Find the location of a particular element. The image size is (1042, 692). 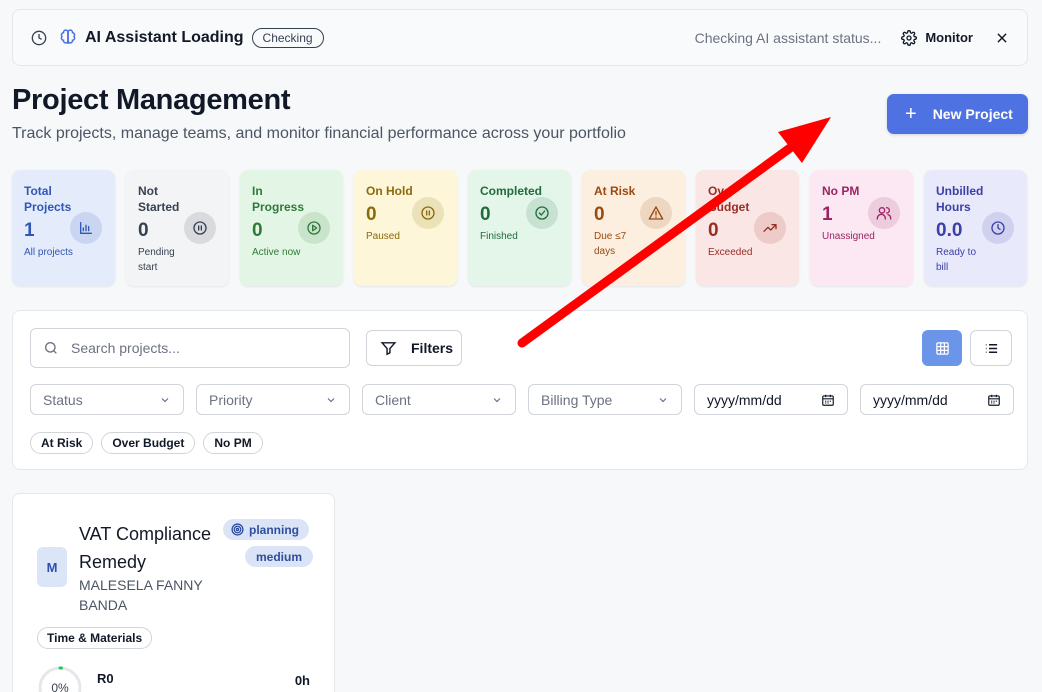

status-label: planning is located at coordinates (274, 529).